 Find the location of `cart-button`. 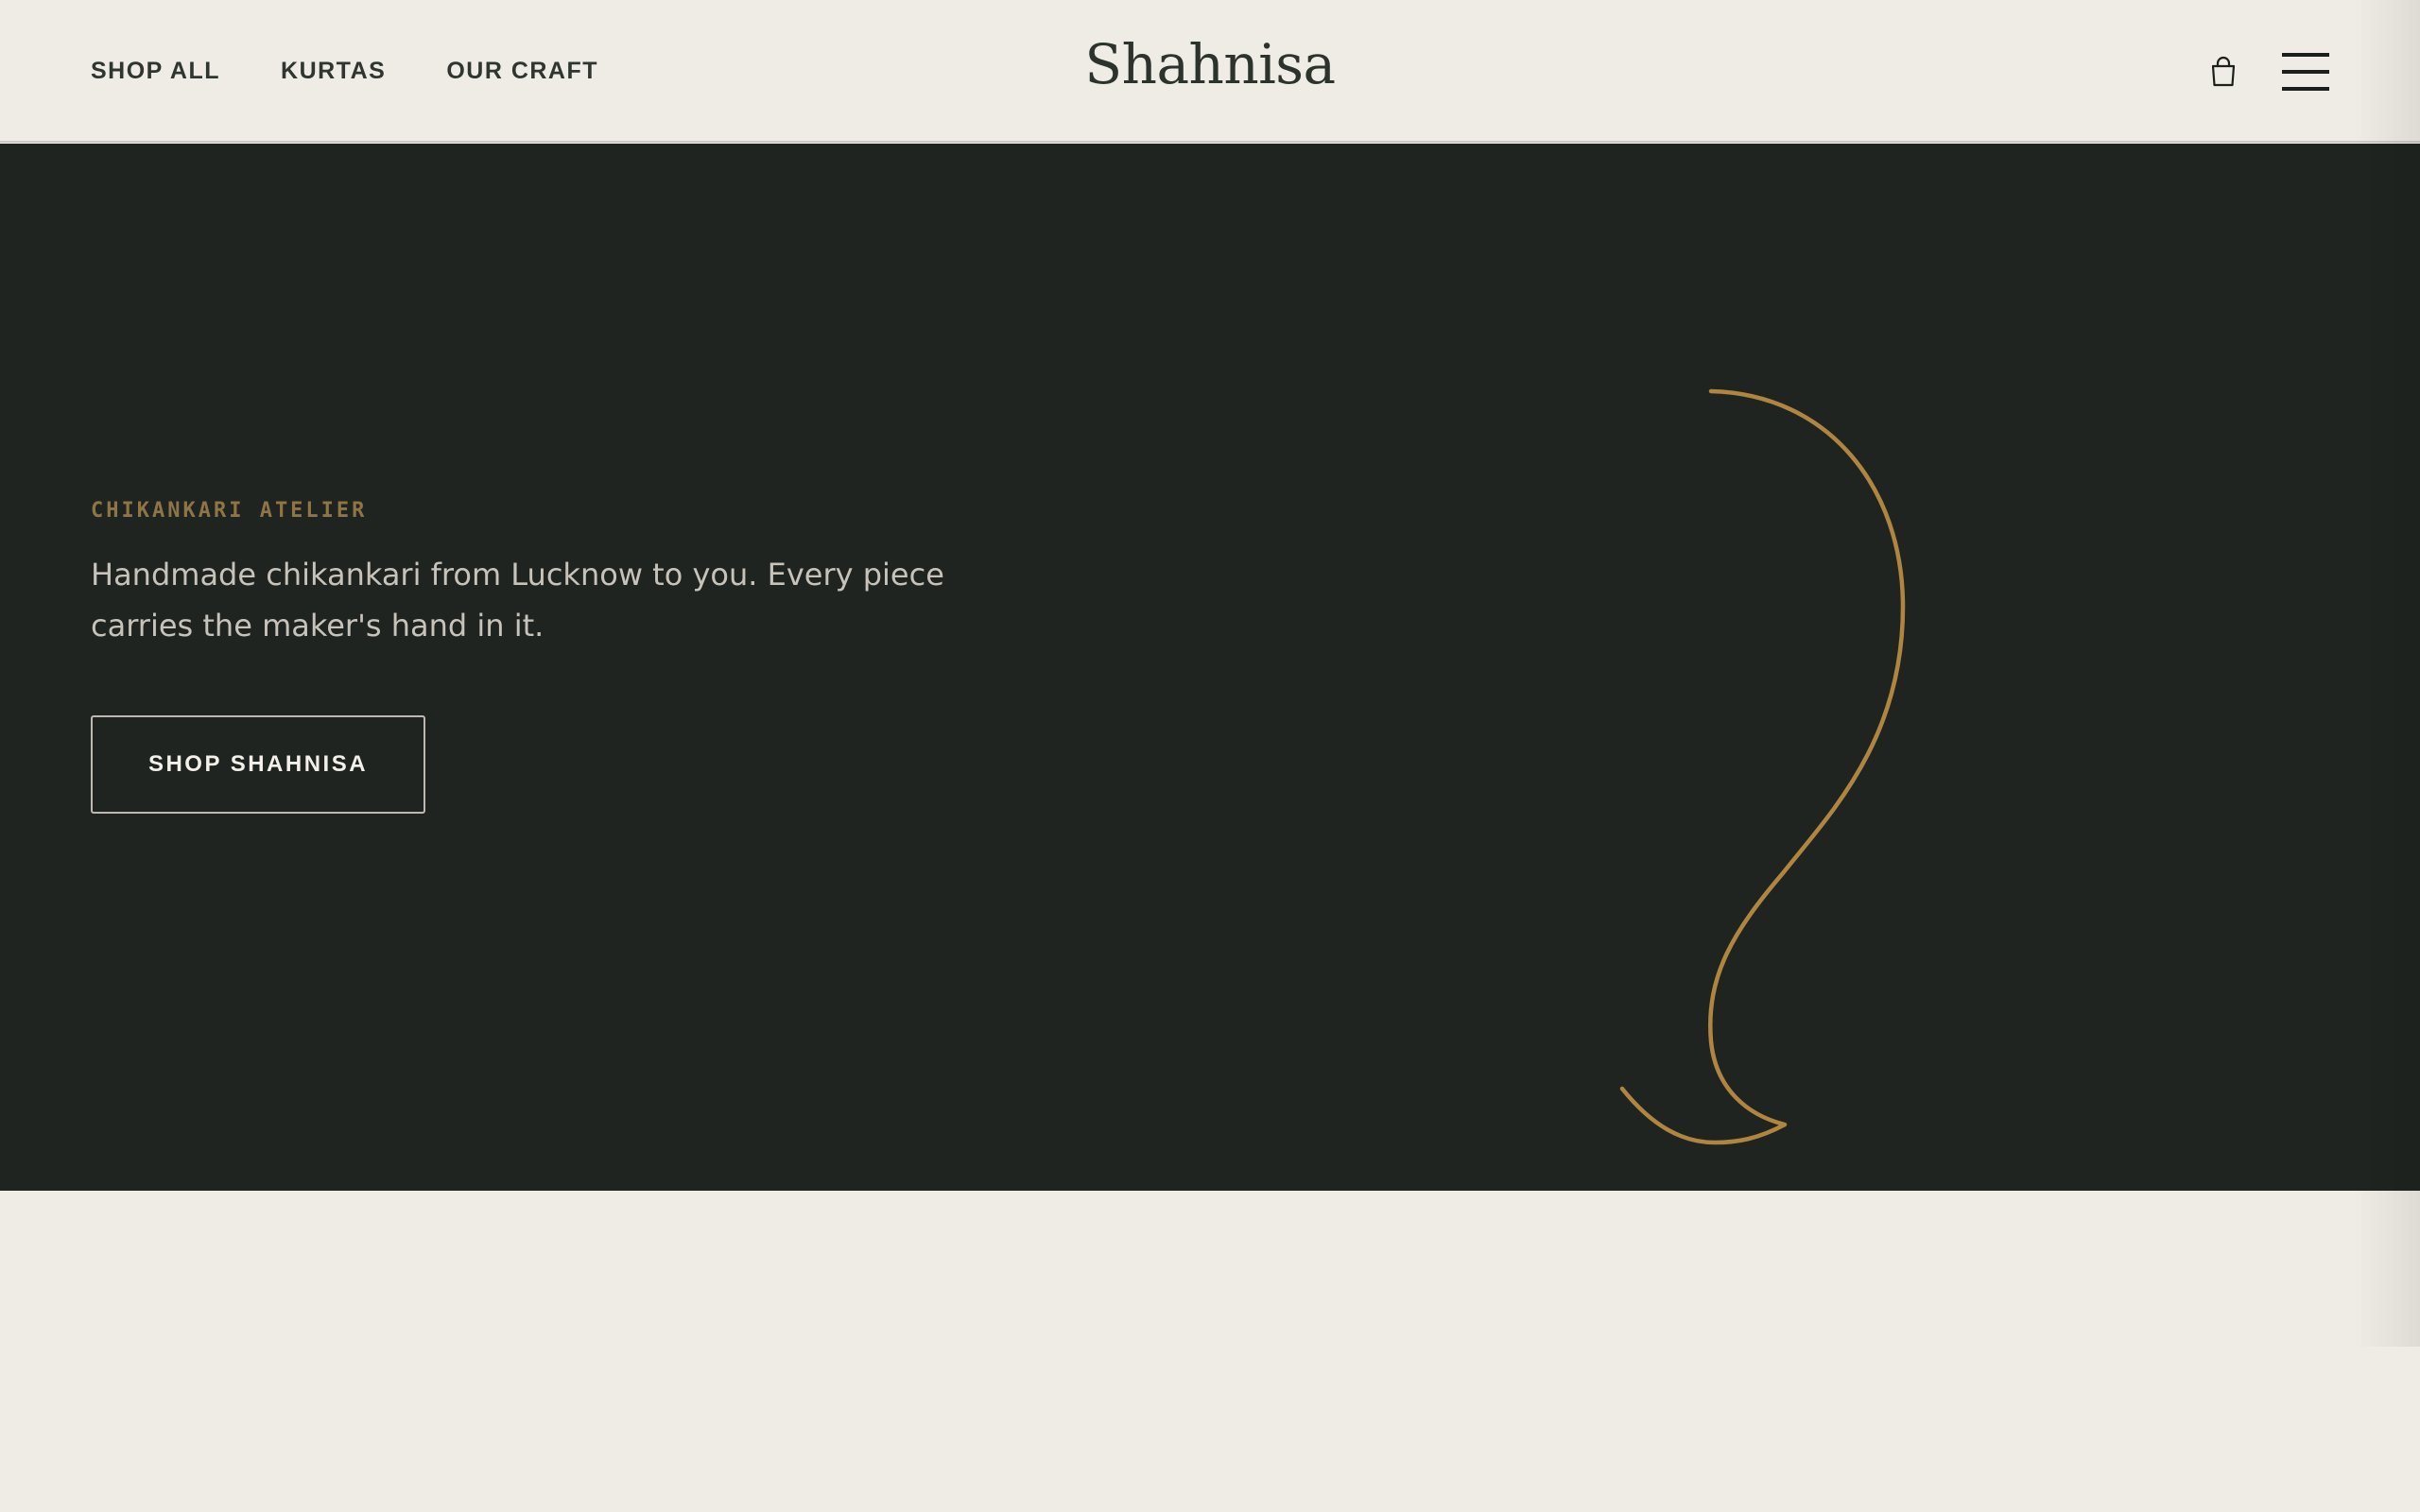

cart-button is located at coordinates (2224, 72).